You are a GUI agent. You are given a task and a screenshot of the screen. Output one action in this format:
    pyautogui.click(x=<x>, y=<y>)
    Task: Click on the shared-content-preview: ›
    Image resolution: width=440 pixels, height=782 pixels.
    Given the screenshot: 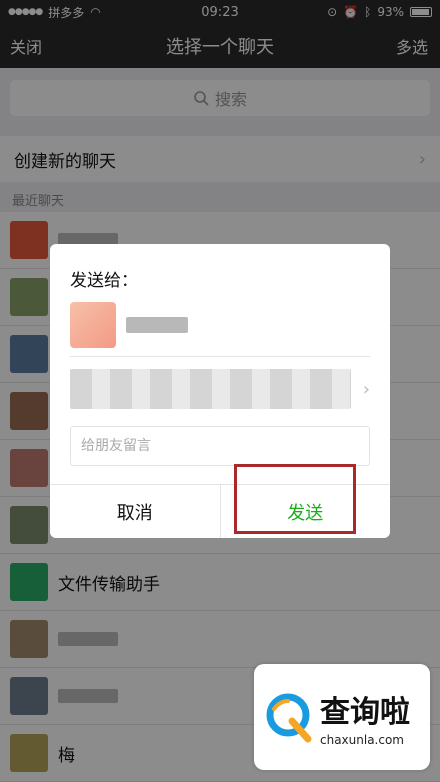 What is the action you would take?
    pyautogui.click(x=220, y=389)
    